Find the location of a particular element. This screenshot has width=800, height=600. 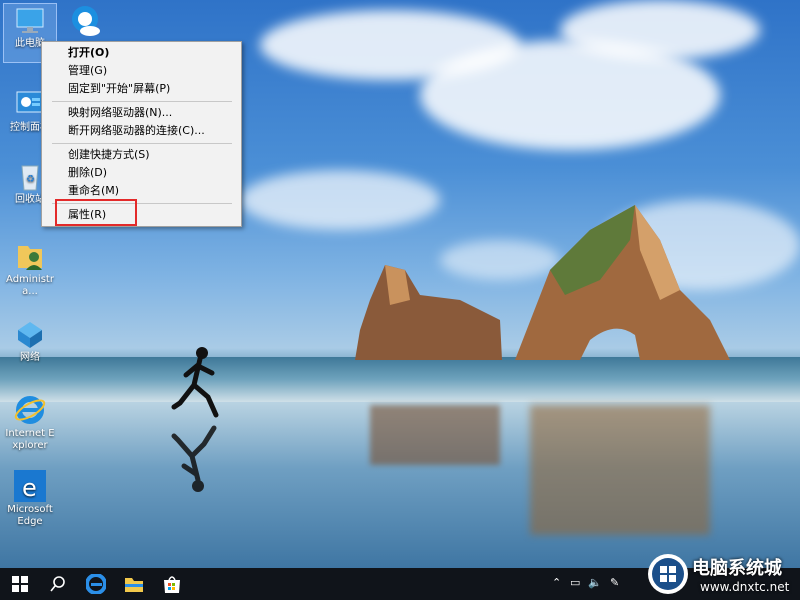

edge-icon: e is located at coordinates (30, 486).